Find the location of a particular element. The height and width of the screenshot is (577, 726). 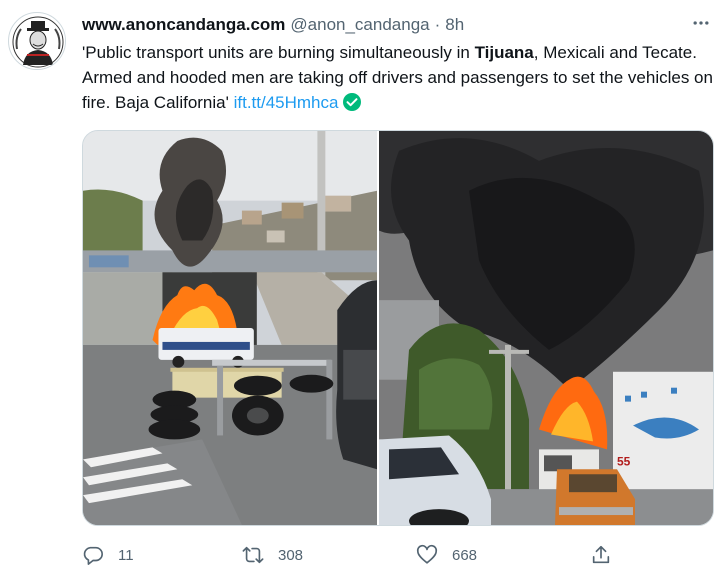

user-handle: @anon_candanga is located at coordinates (359, 25).